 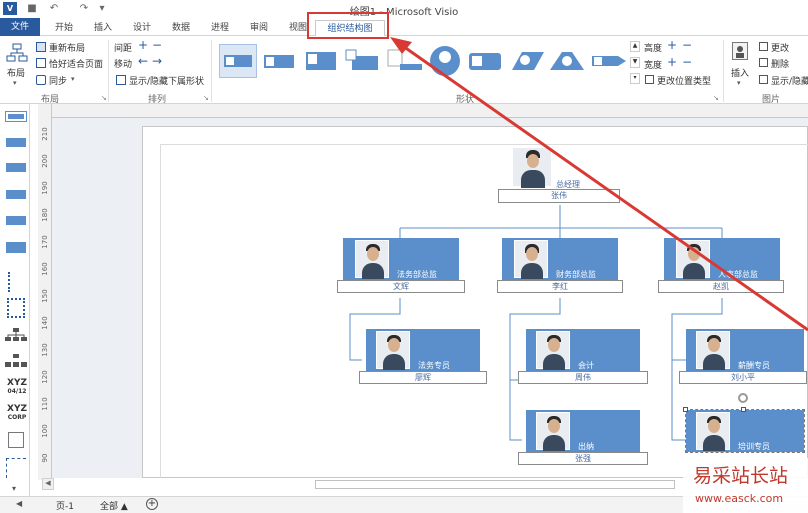 I want to click on watermark-site: 易采站长站, so click(x=741, y=476).